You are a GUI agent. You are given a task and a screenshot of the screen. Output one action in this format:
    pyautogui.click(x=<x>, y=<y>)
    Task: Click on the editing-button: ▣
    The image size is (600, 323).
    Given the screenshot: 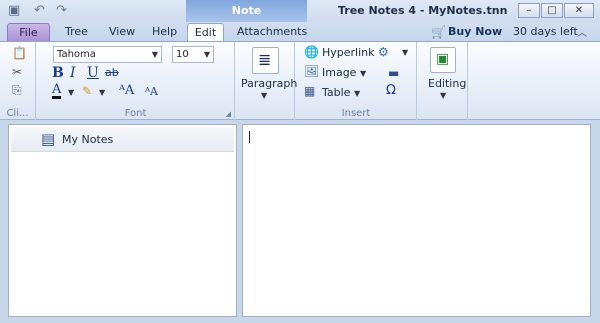 What is the action you would take?
    pyautogui.click(x=443, y=60)
    